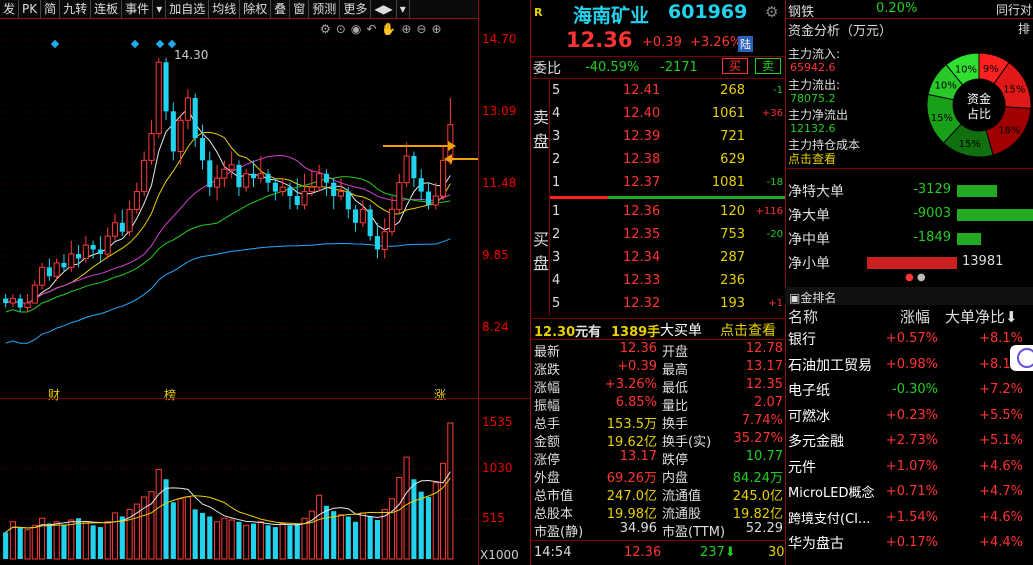 The height and width of the screenshot is (565, 1033). I want to click on col-pct: 涨幅, so click(915, 316).